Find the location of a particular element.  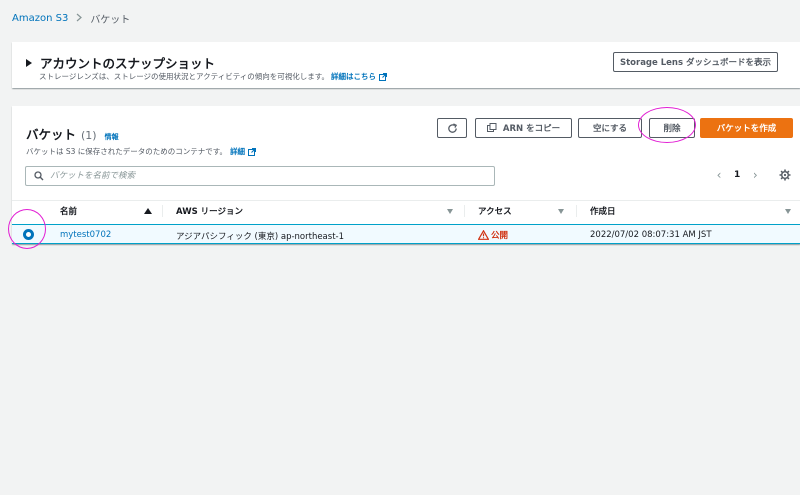

bucket-search is located at coordinates (260, 176).